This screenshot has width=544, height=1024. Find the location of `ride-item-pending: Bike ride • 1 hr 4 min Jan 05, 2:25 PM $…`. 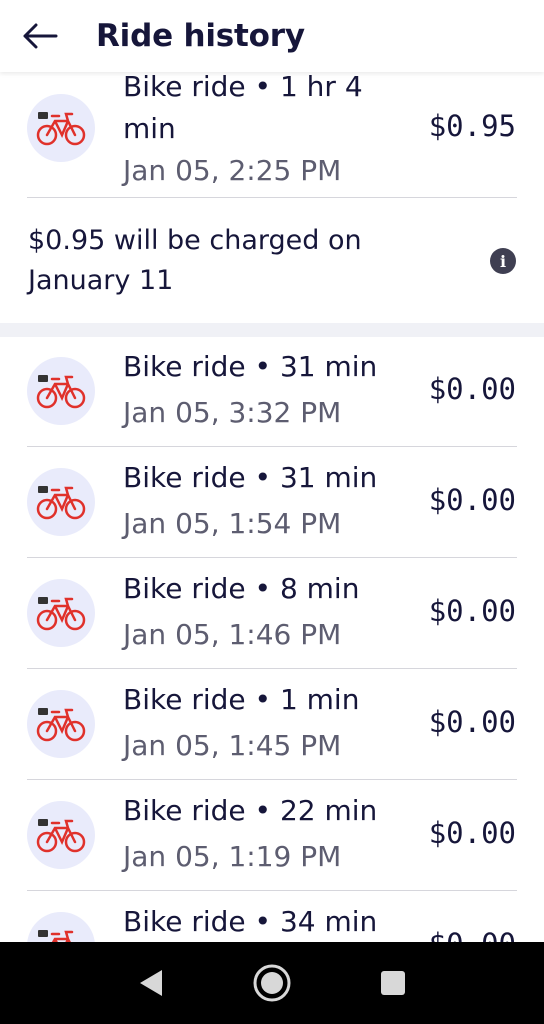

ride-item-pending: Bike ride • 1 hr 4 min Jan 05, 2:25 PM $… is located at coordinates (272, 135).